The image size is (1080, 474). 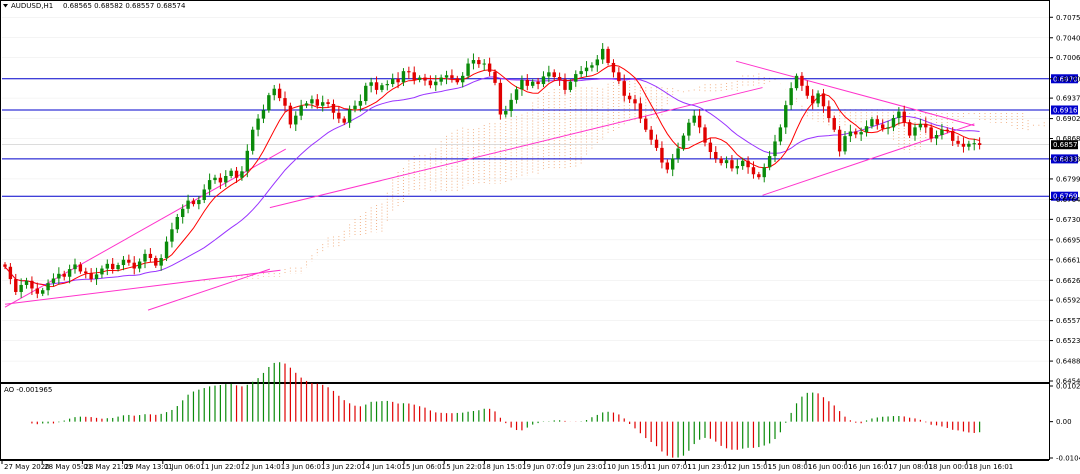 I want to click on price-tick-label: 0.66260, so click(x=1068, y=281).